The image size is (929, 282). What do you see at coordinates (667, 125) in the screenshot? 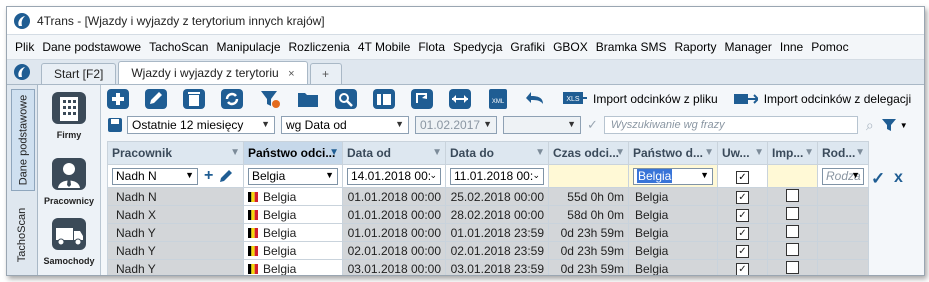
I see `search-placeholder: Wyszukiwanie wg frazy` at bounding box center [667, 125].